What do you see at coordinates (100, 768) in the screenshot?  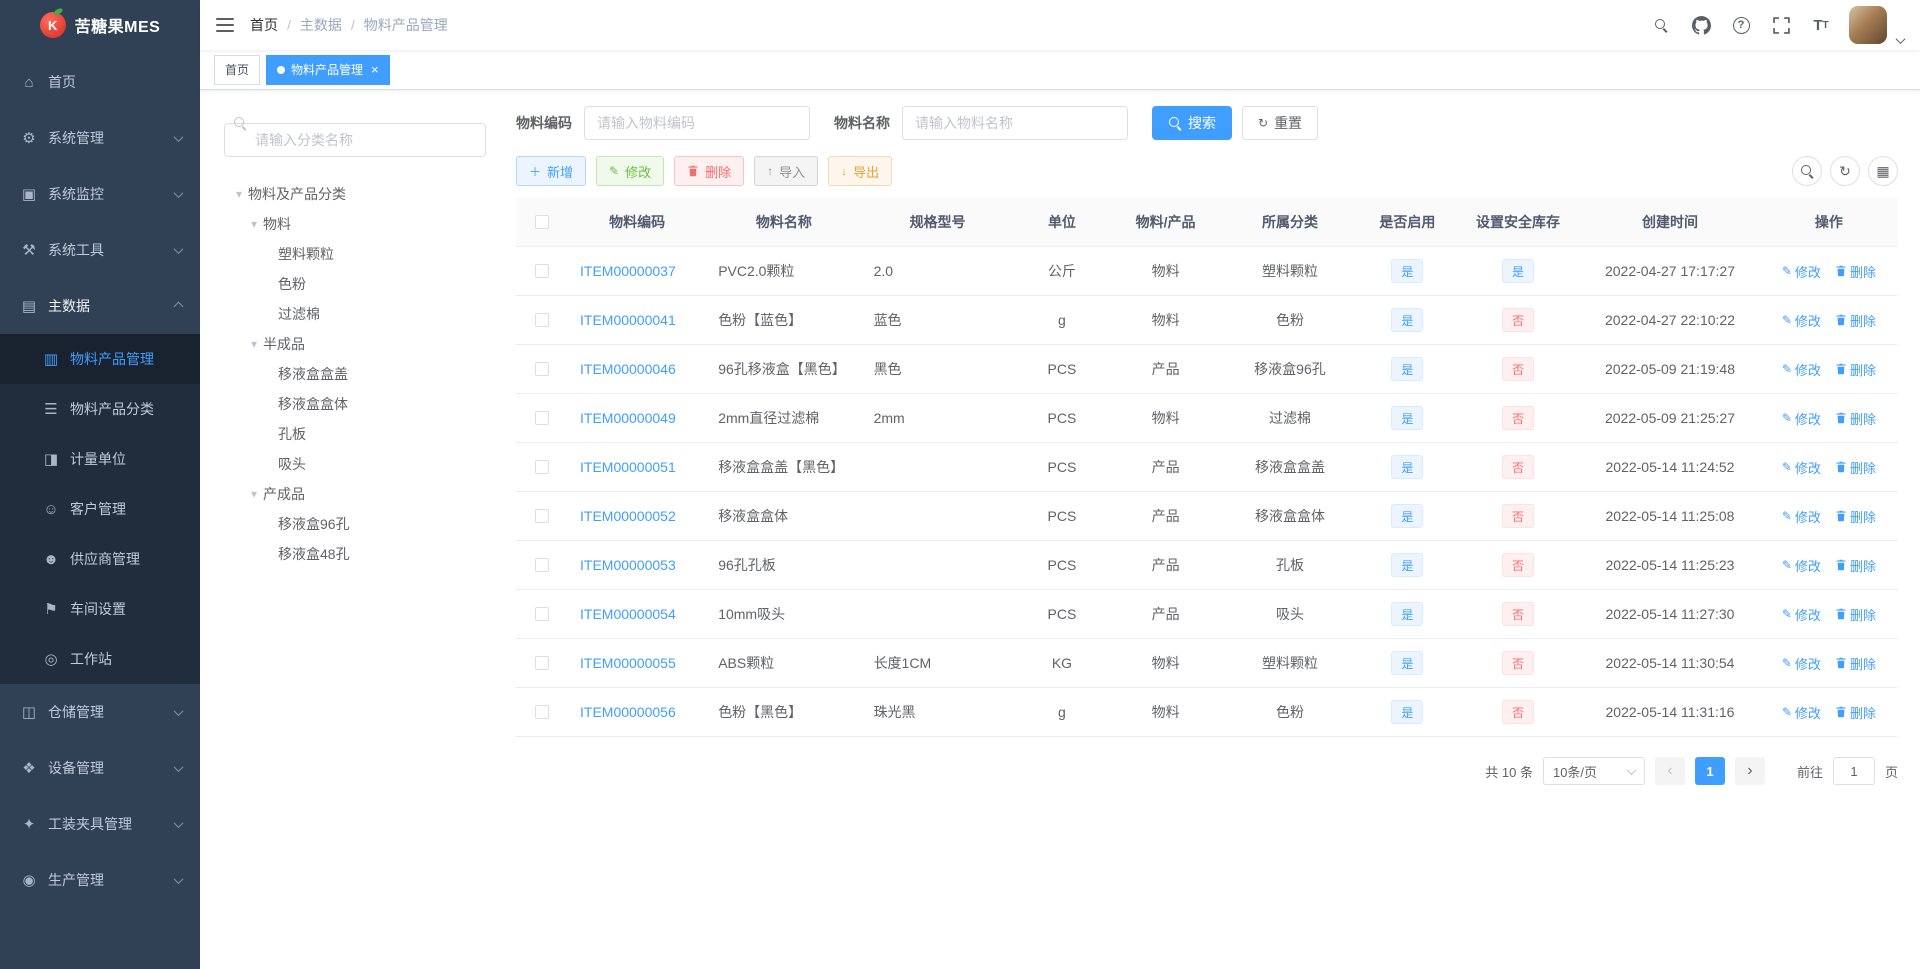 I see `sidebar-item-equipment-manage: ❖ 设备管理` at bounding box center [100, 768].